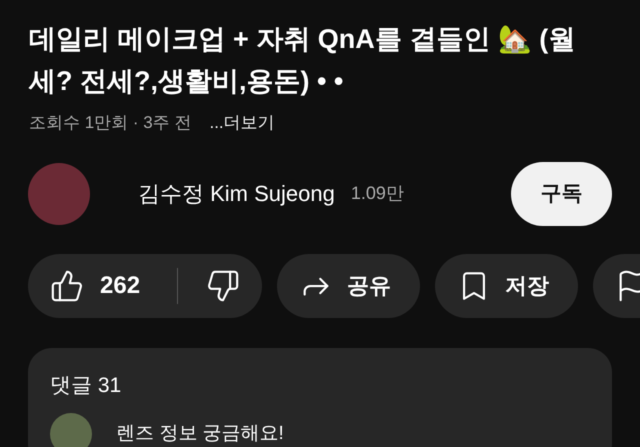  Describe the element at coordinates (200, 434) in the screenshot. I see `top-comment-text: 렌즈 정보 궁금해요!` at that location.